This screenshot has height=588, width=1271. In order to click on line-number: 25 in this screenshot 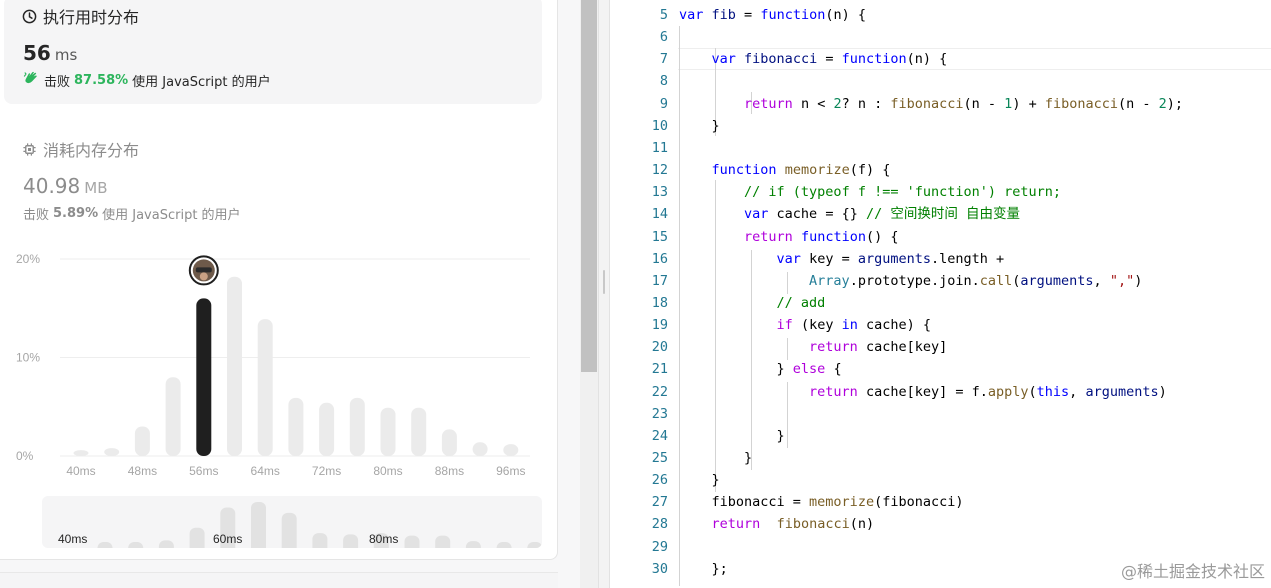, I will do `click(659, 458)`.